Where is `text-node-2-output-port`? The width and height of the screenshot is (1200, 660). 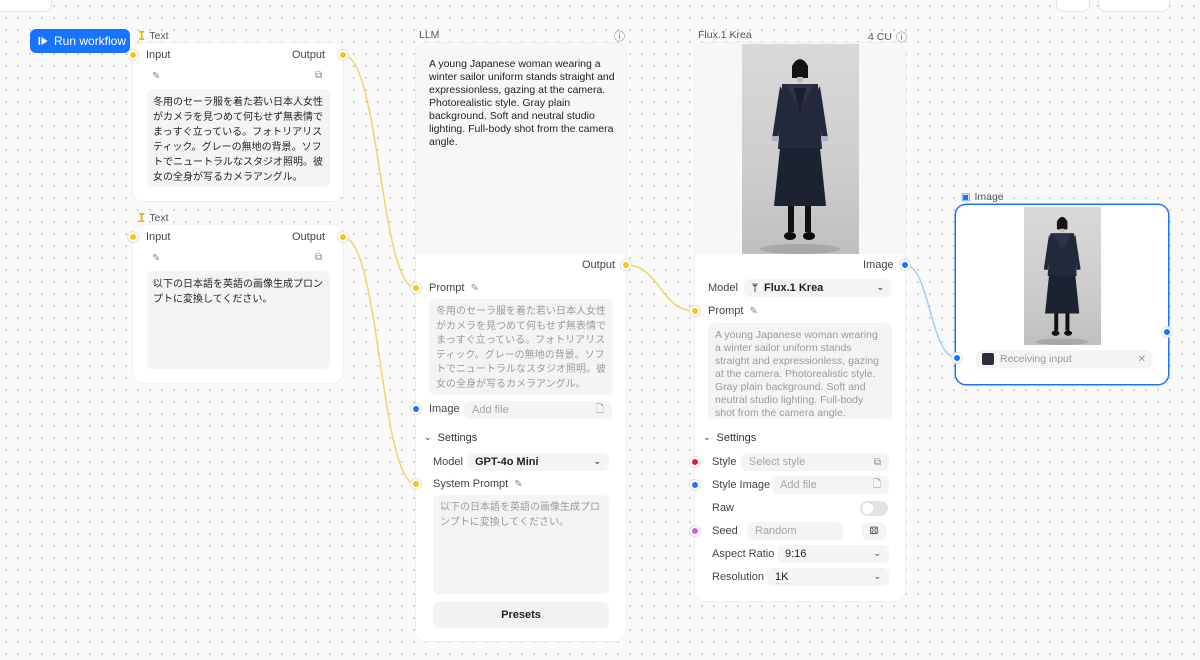 text-node-2-output-port is located at coordinates (343, 237).